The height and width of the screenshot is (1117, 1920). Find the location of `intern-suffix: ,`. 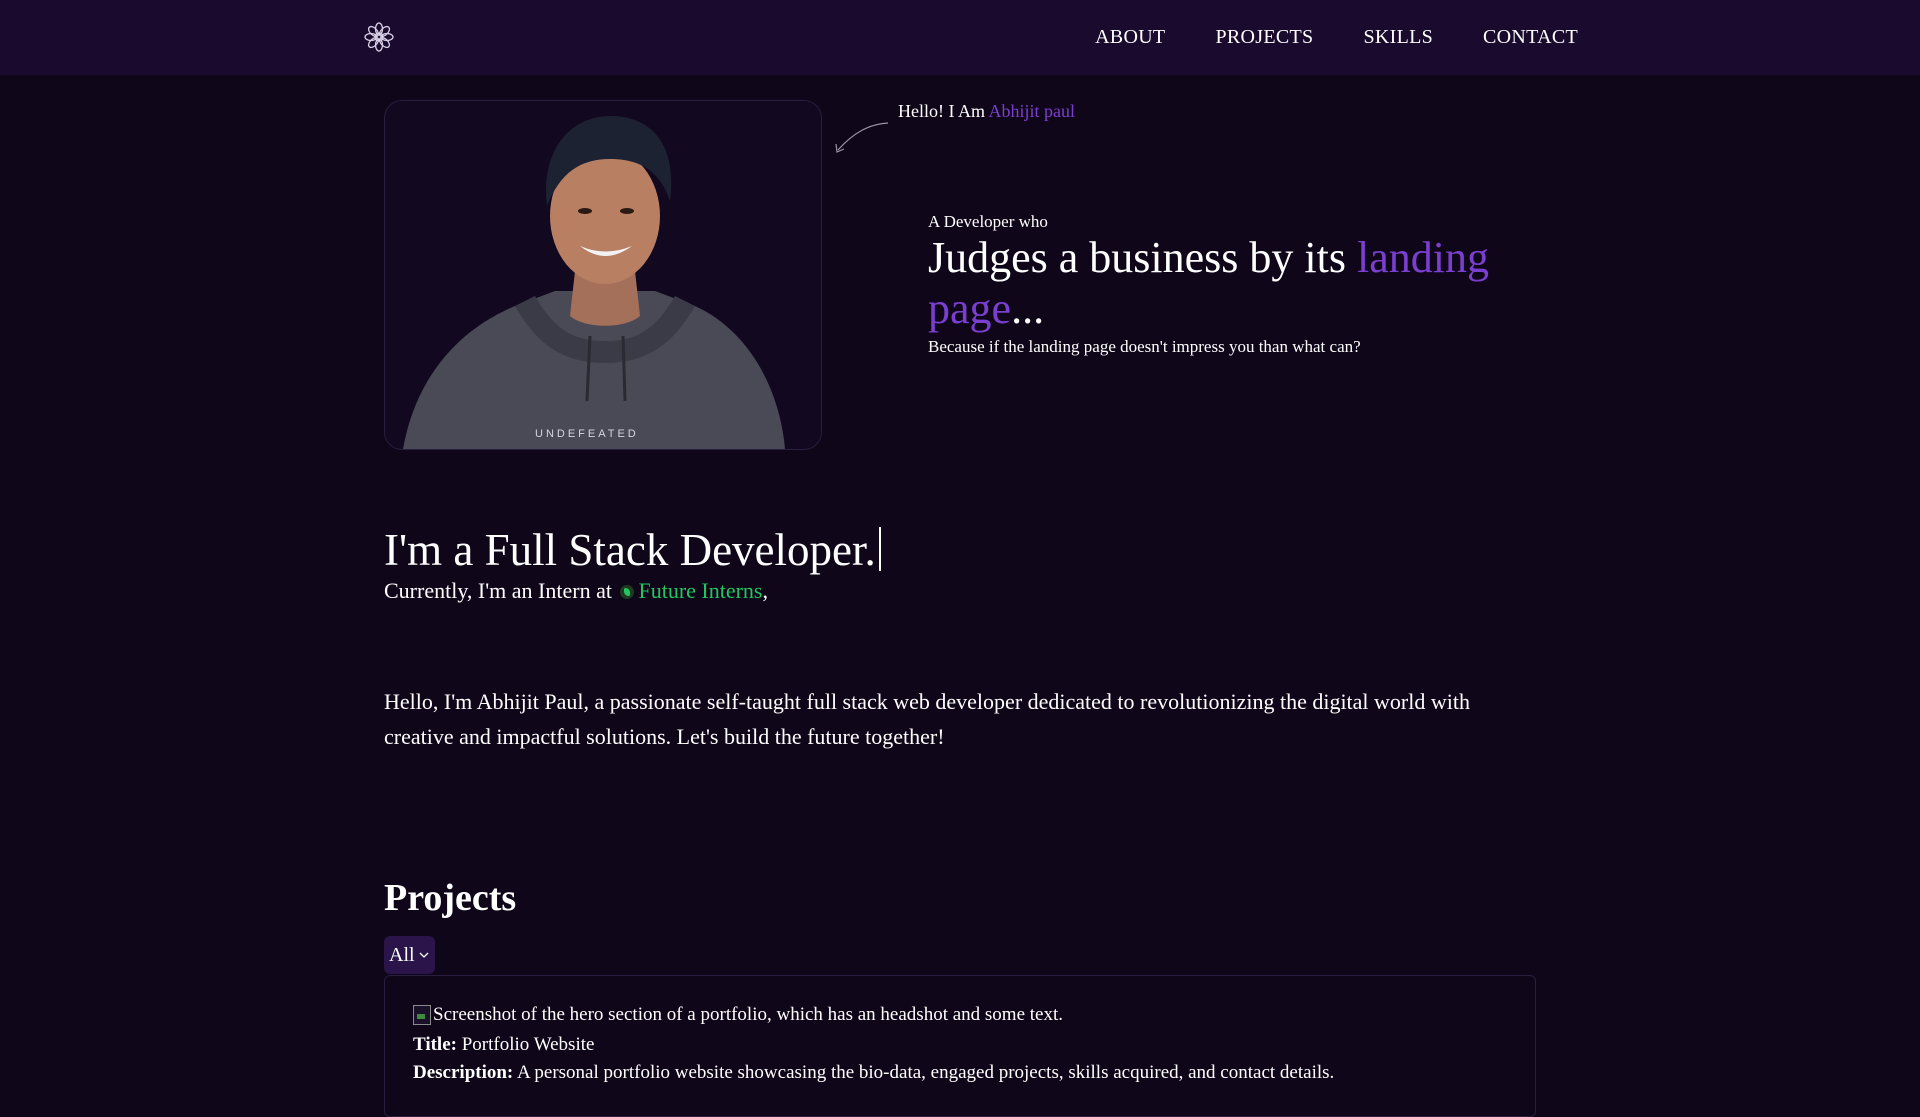

intern-suffix: , is located at coordinates (765, 590).